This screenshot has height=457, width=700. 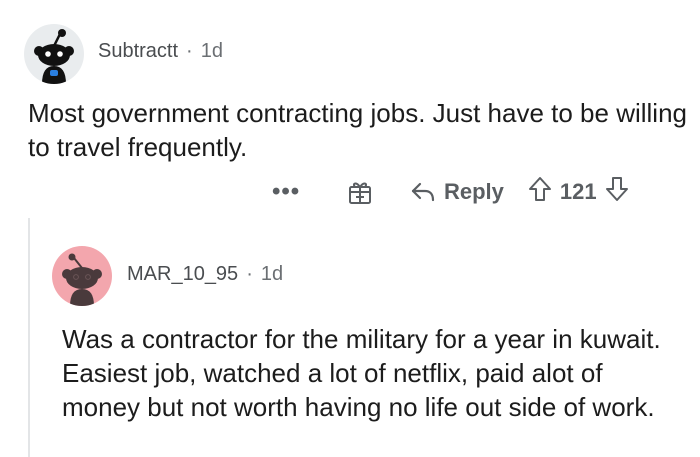 I want to click on comment-meta: Subtractt · 1d, so click(x=160, y=51).